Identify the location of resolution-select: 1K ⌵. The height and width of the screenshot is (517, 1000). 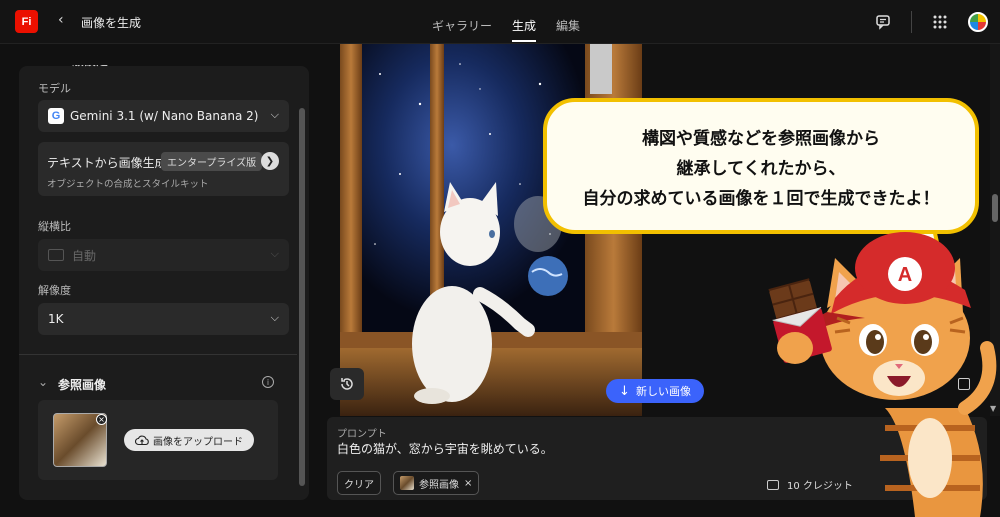
(163, 319).